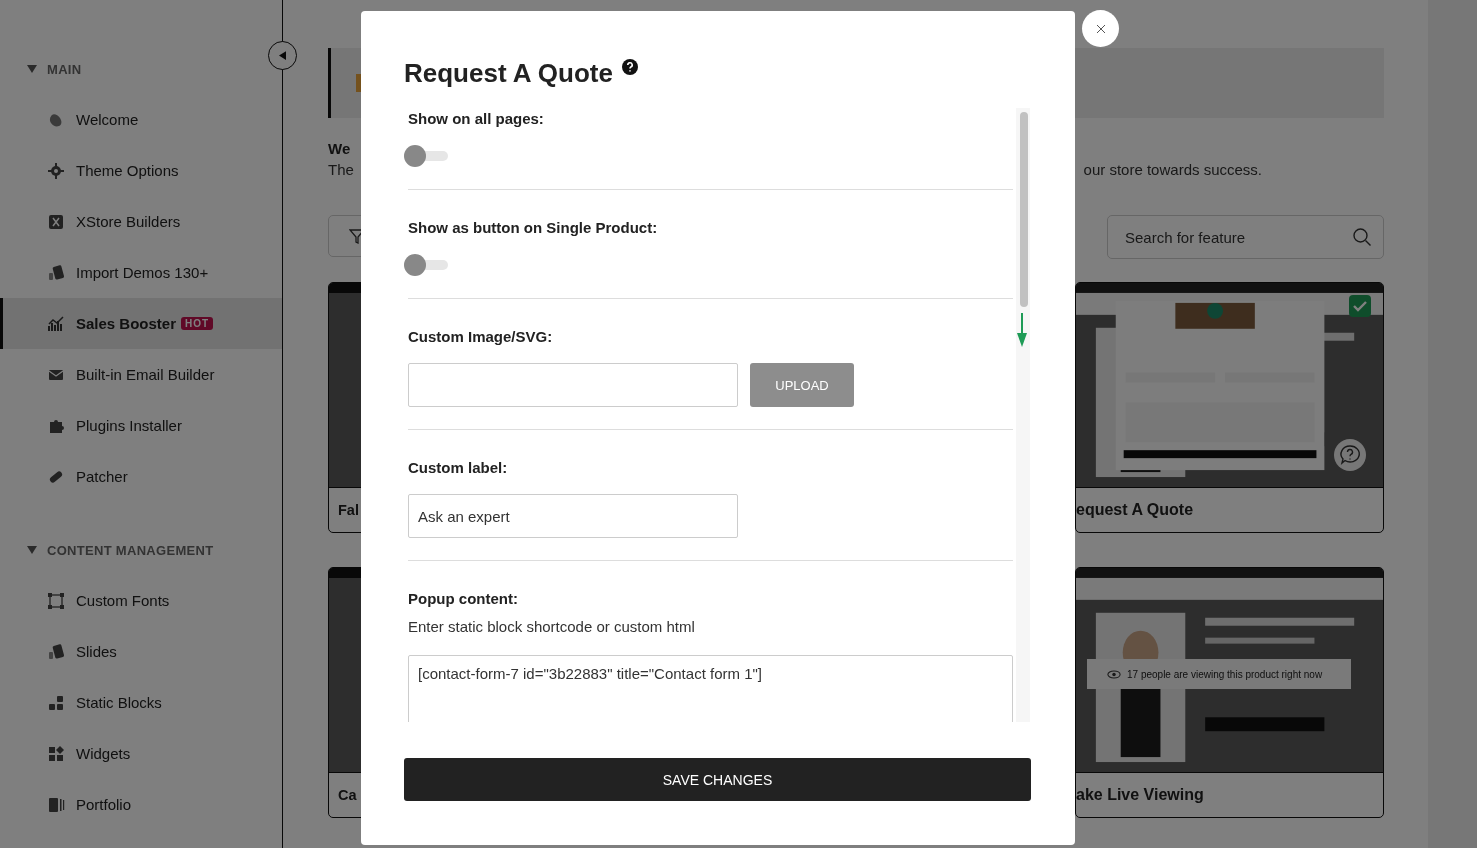 The image size is (1477, 848). I want to click on upload-button: UPLOAD, so click(802, 385).